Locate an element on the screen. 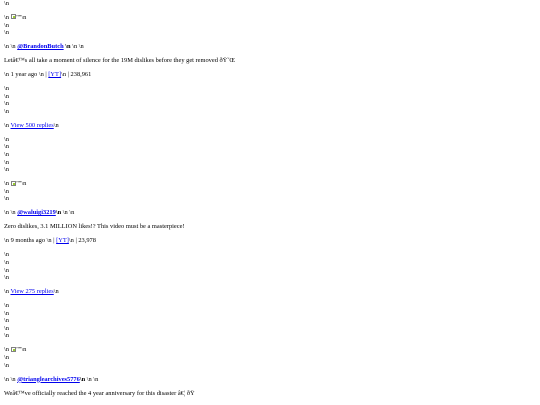 This screenshot has height=405, width=540. comment-meta: \n 1 year ago \n | [YT]\n | 238,961 is located at coordinates (48, 75).